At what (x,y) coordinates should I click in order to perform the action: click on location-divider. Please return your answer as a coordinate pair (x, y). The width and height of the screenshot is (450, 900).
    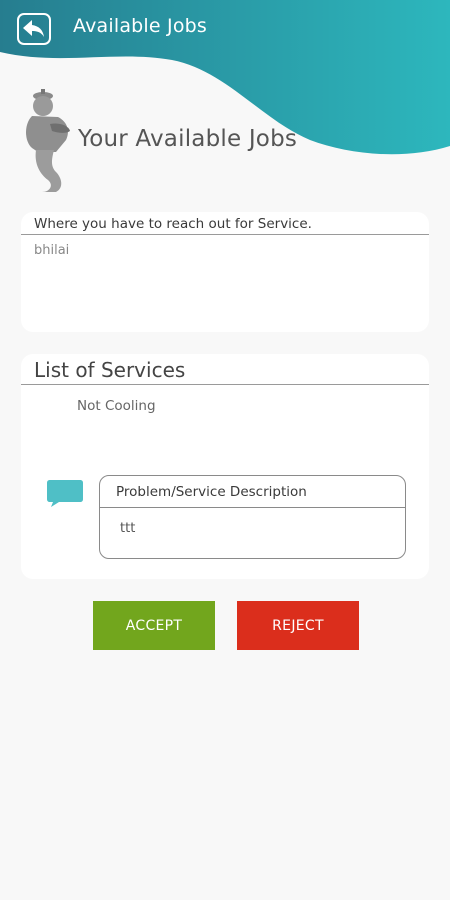
    Looking at the image, I should click on (225, 234).